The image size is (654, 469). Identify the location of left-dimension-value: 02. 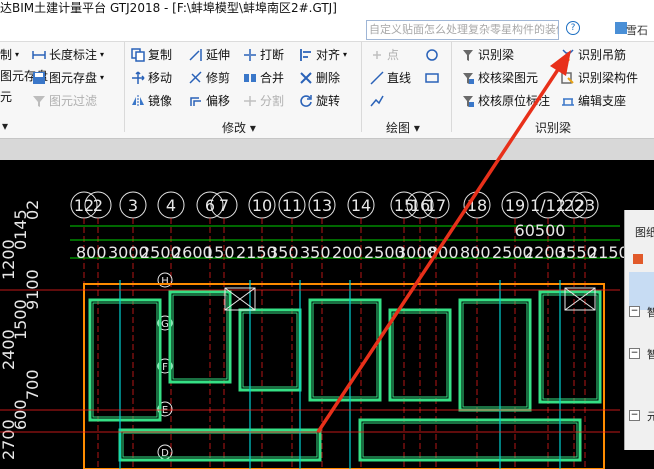
(32, 210).